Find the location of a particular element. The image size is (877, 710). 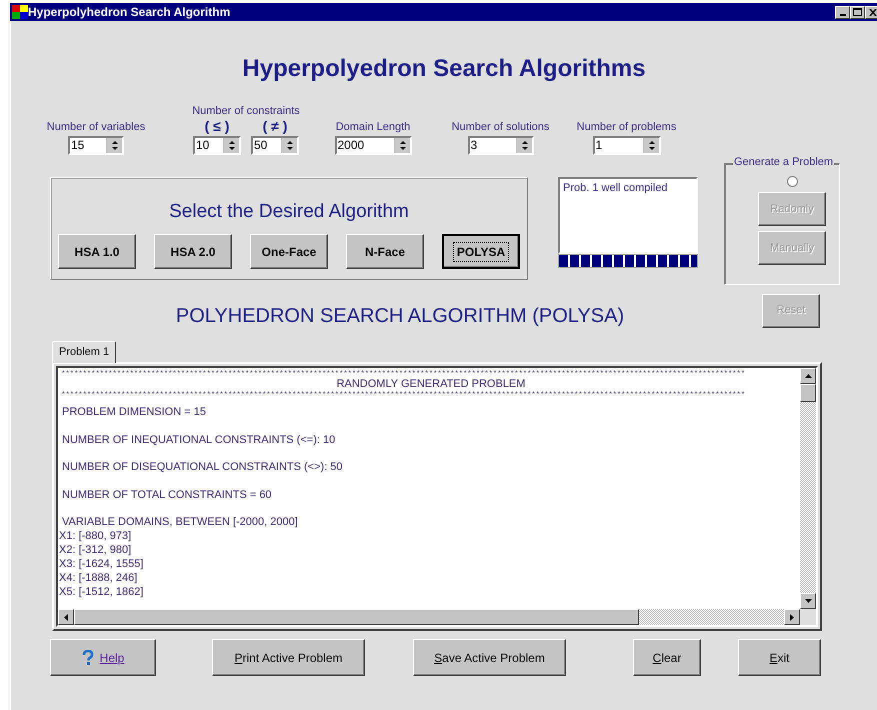

algorithm-button: N-Face is located at coordinates (385, 251).